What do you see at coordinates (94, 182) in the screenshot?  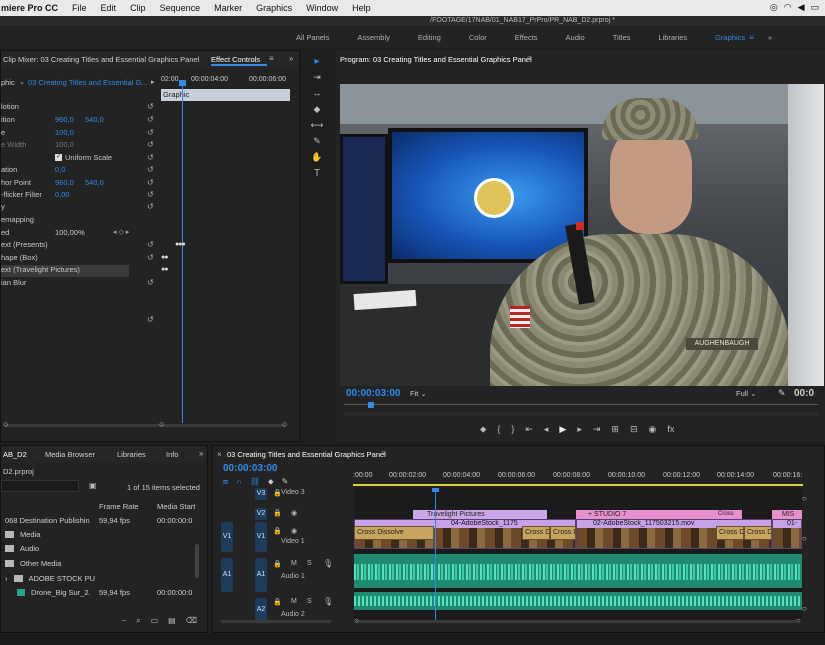 I see `anchor-y-value: 540,0` at bounding box center [94, 182].